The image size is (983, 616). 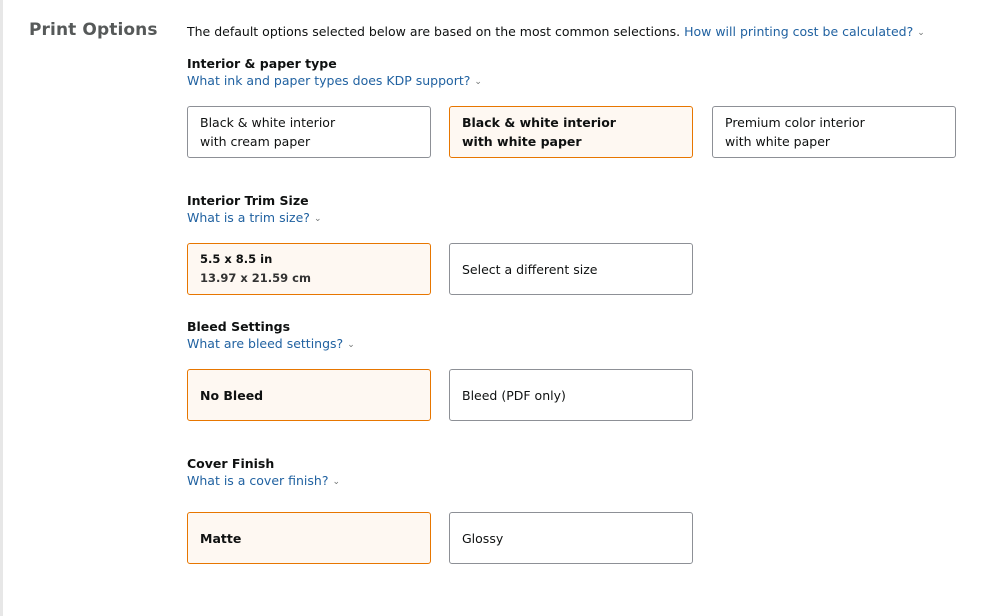 I want to click on page-title: Print Options, so click(x=93, y=30).